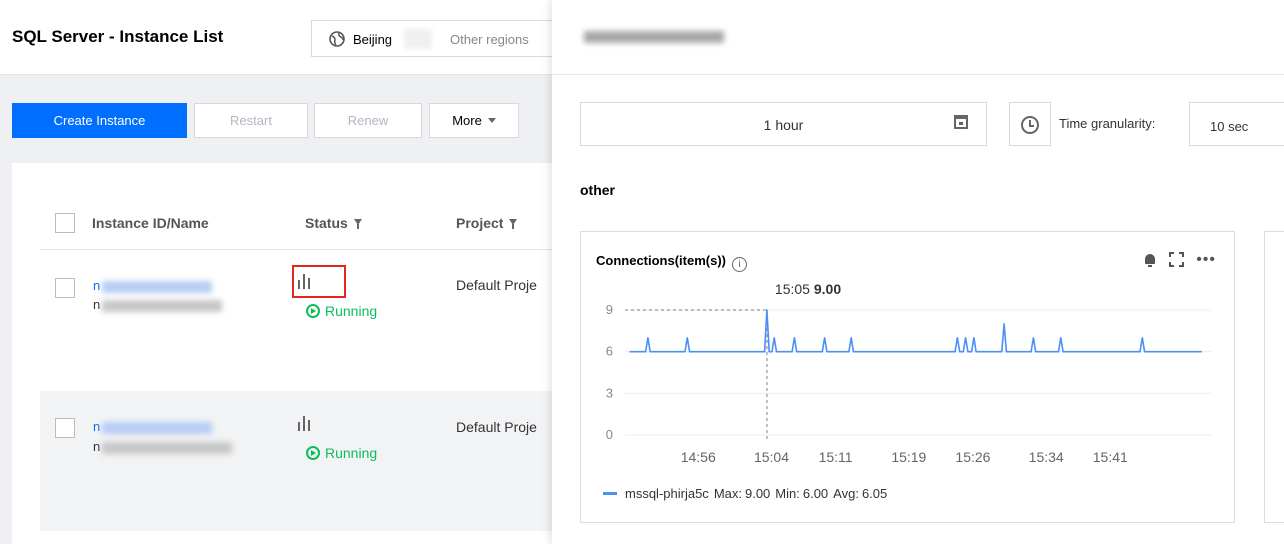  What do you see at coordinates (609, 351) in the screenshot?
I see `y-tick-label: 6` at bounding box center [609, 351].